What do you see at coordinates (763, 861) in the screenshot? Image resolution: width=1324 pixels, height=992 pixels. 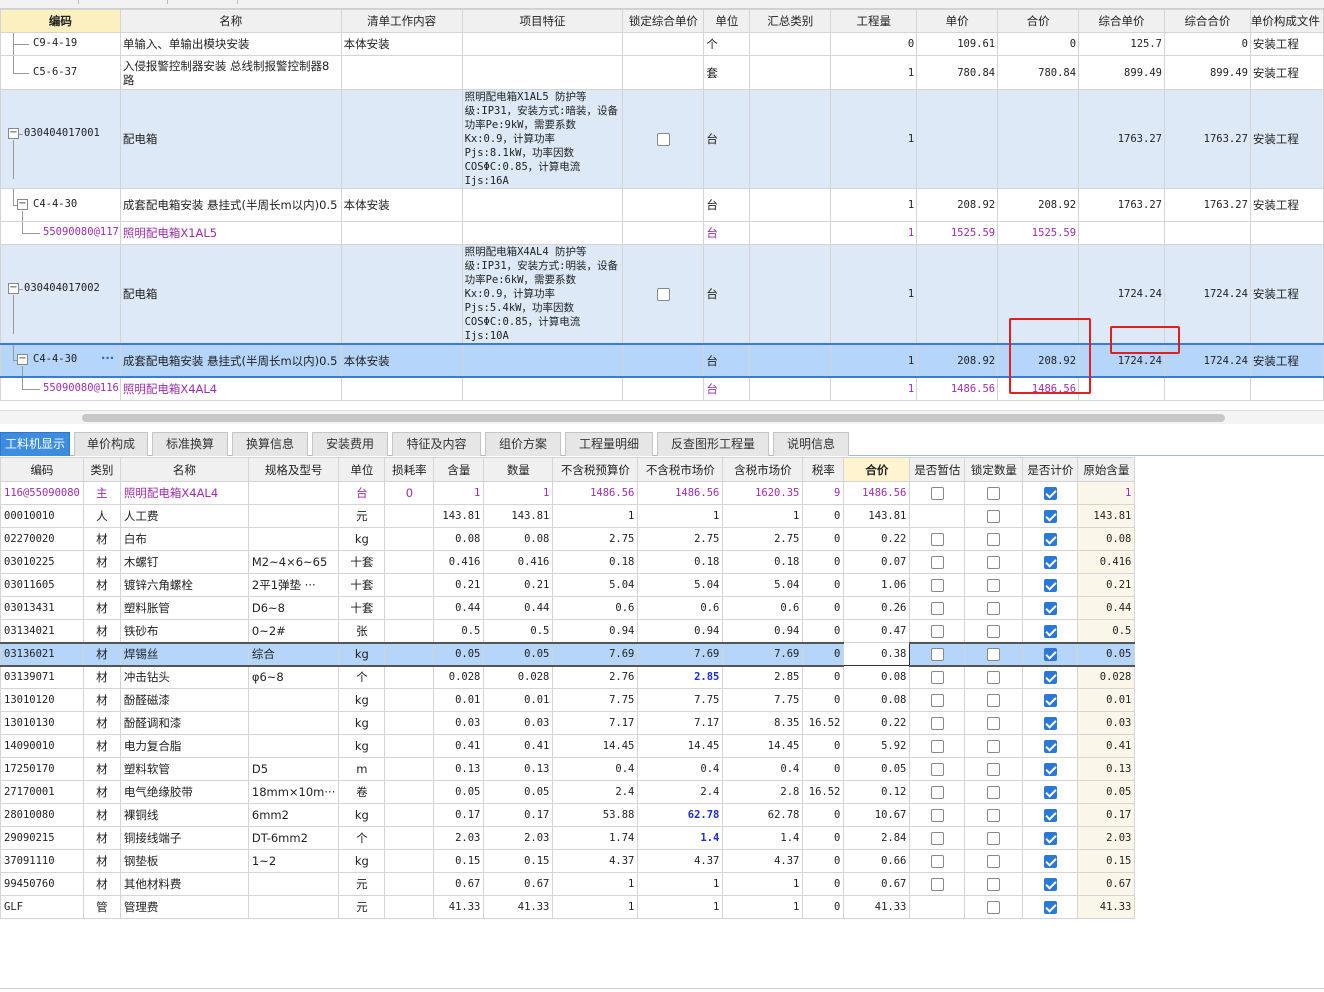 I see `taxmarket-cell: 4.37` at bounding box center [763, 861].